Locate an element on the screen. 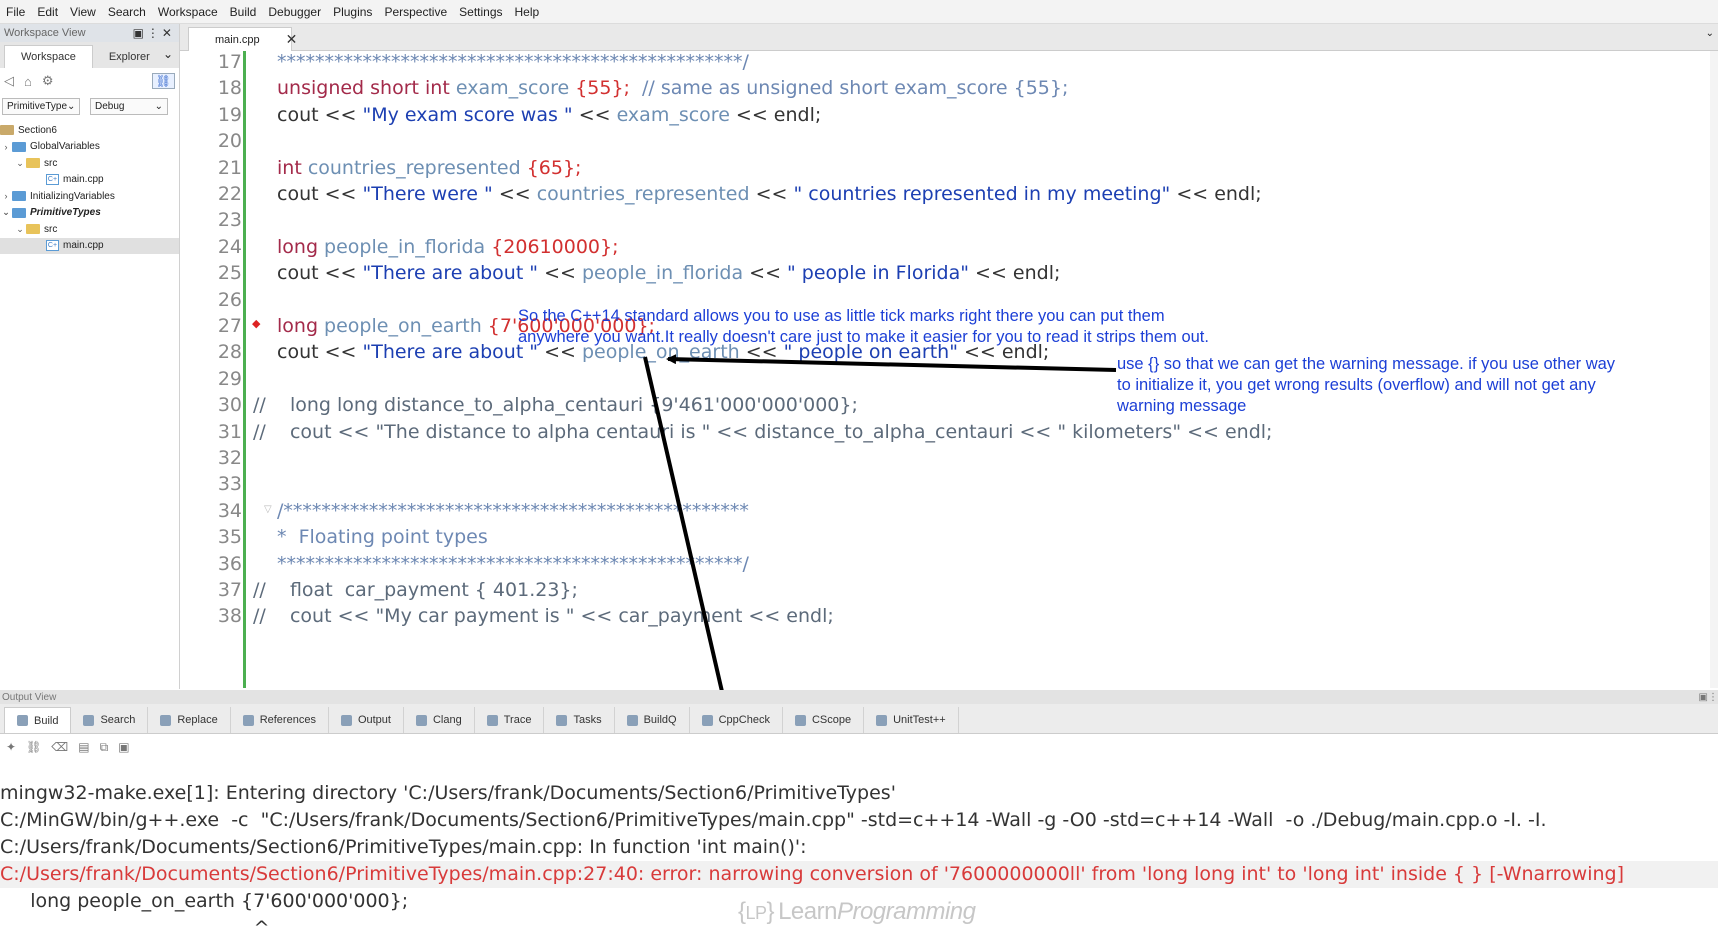  tab-buildq: BuildQ is located at coordinates (652, 720).